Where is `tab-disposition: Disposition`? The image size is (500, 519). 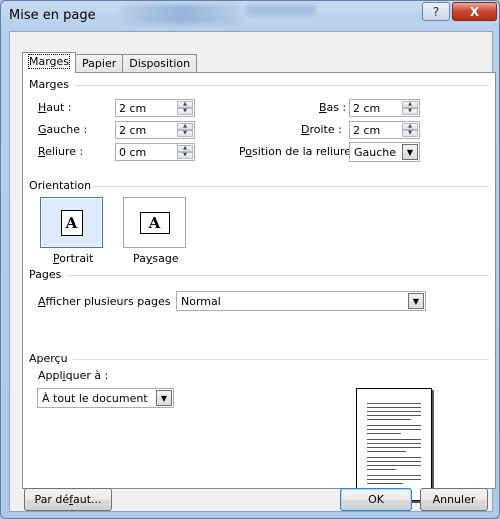 tab-disposition: Disposition is located at coordinates (160, 63).